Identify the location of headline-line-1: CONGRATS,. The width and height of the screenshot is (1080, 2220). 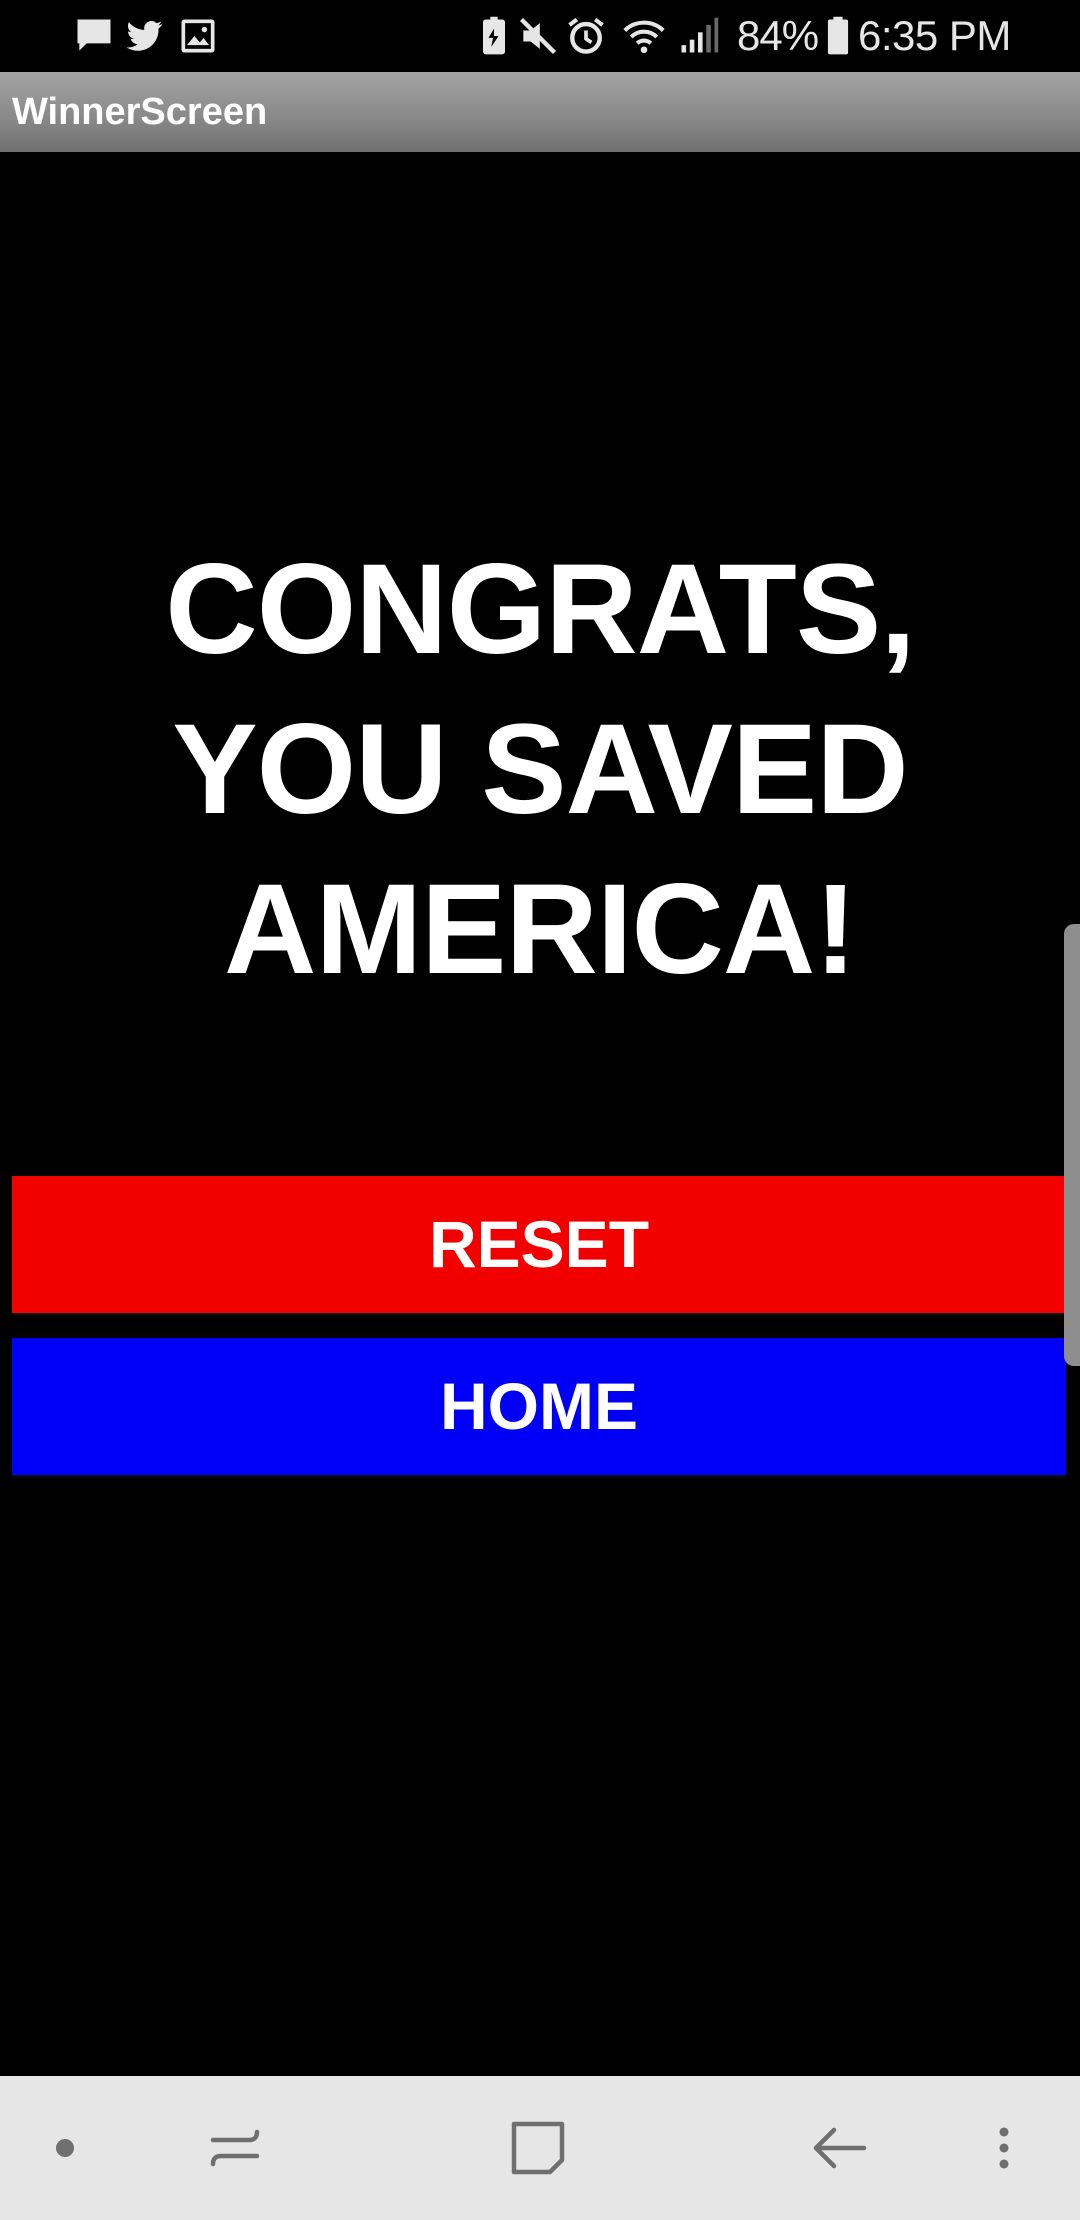
(540, 609).